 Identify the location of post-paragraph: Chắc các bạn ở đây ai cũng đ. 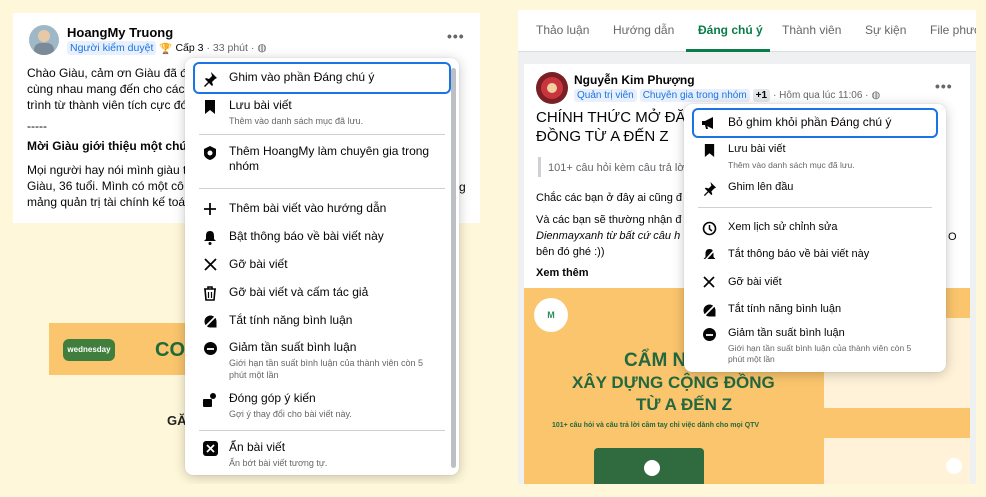
(609, 198).